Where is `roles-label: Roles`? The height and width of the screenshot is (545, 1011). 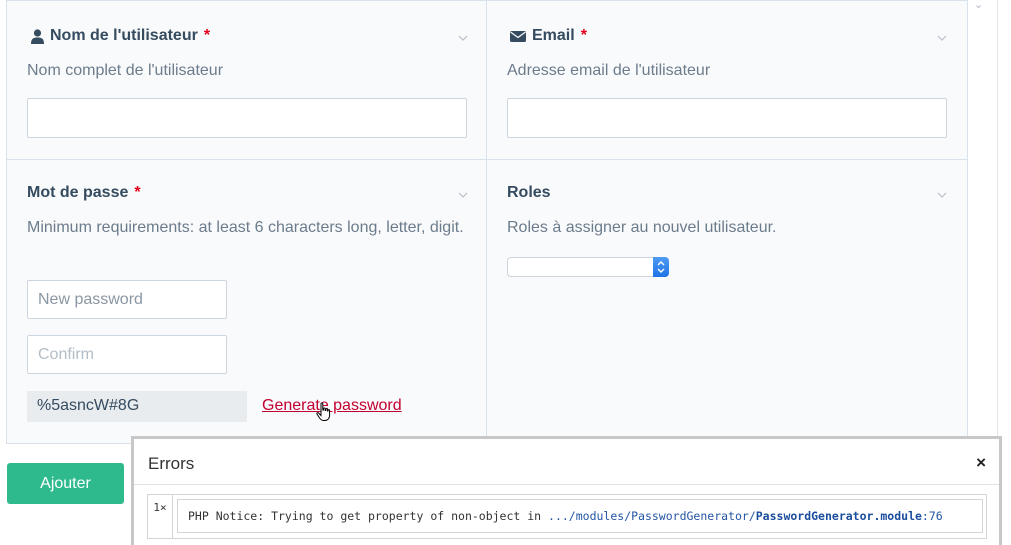 roles-label: Roles is located at coordinates (529, 193).